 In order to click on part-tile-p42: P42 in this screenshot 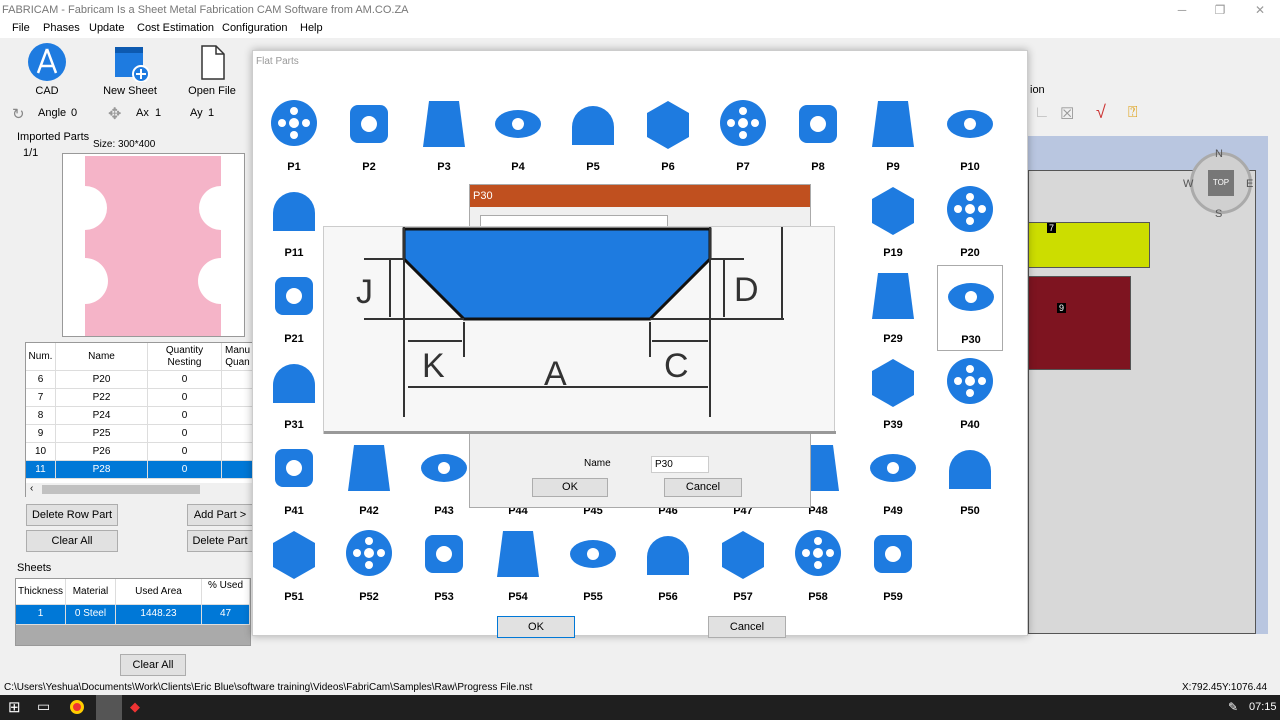, I will do `click(369, 480)`.